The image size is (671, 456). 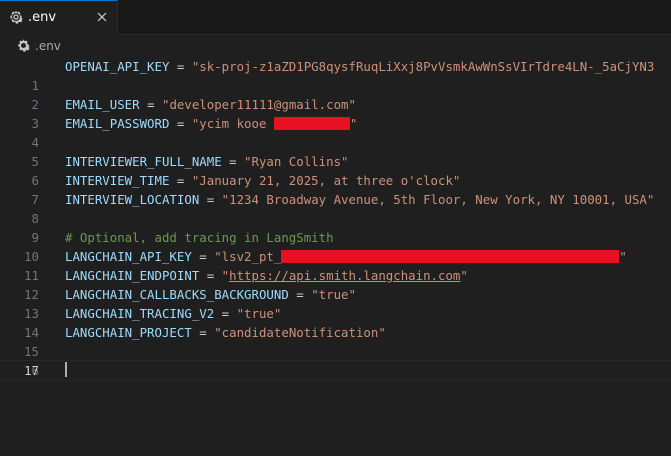 I want to click on breadcrumb-file: .env, so click(x=48, y=46).